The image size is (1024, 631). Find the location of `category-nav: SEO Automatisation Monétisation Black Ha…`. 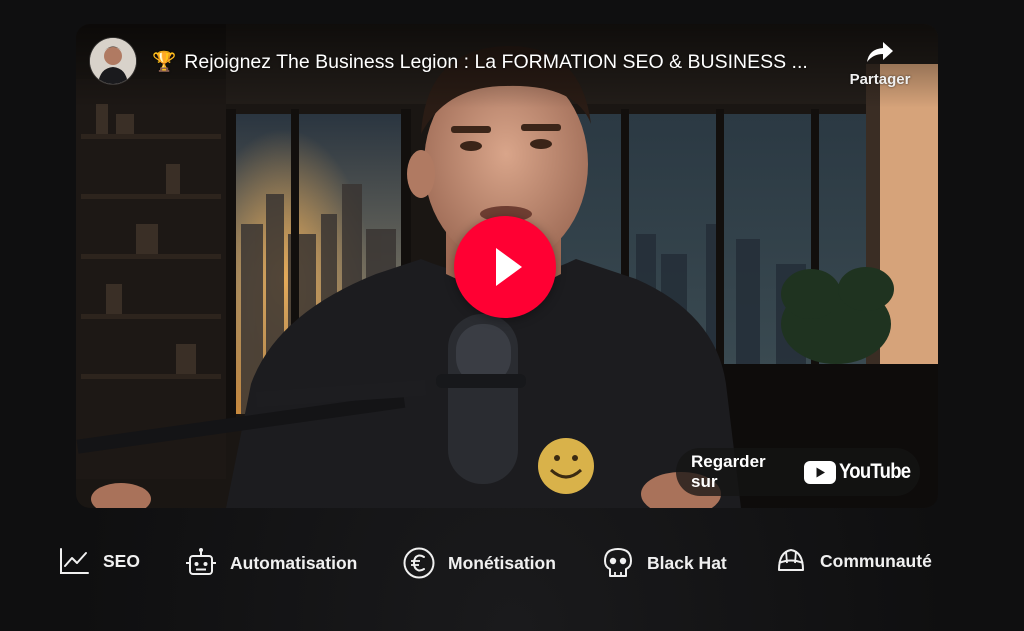

category-nav: SEO Automatisation Monétisation Black Ha… is located at coordinates (512, 565).